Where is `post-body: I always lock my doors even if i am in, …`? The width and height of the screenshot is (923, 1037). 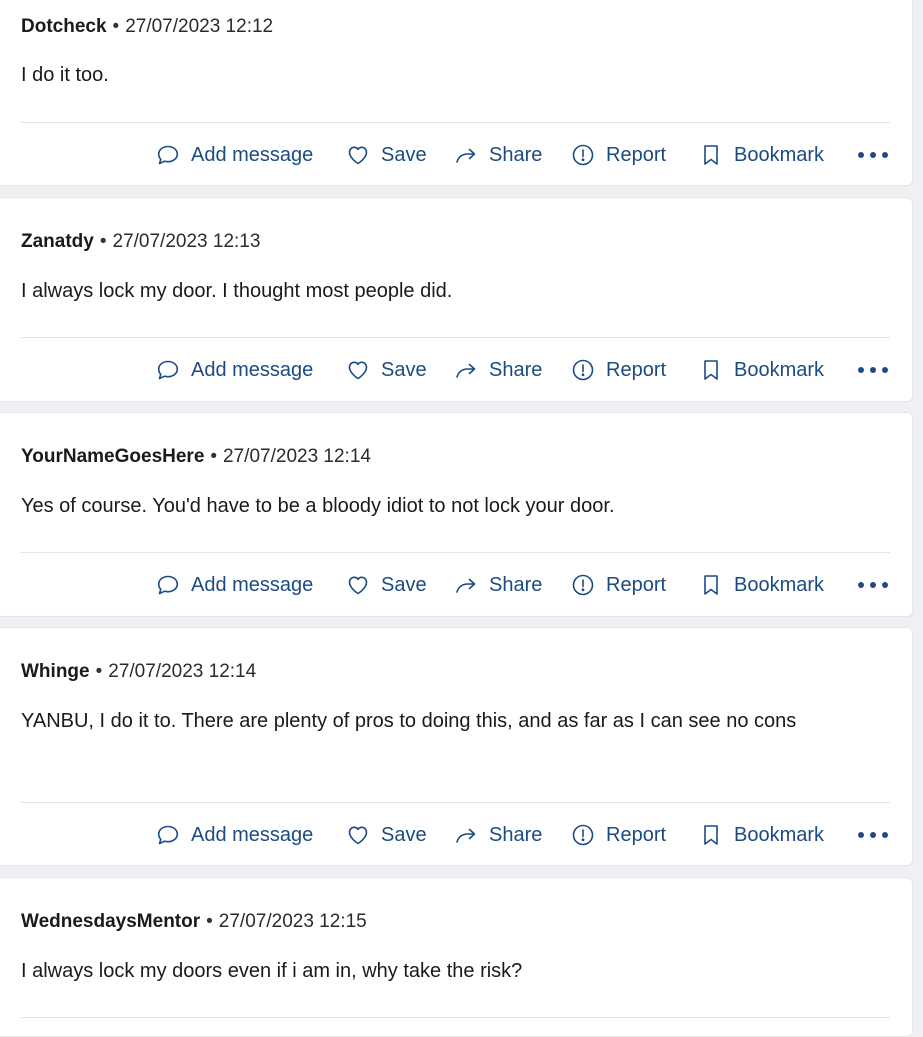
post-body: I always lock my doors even if i am in, … is located at coordinates (272, 971).